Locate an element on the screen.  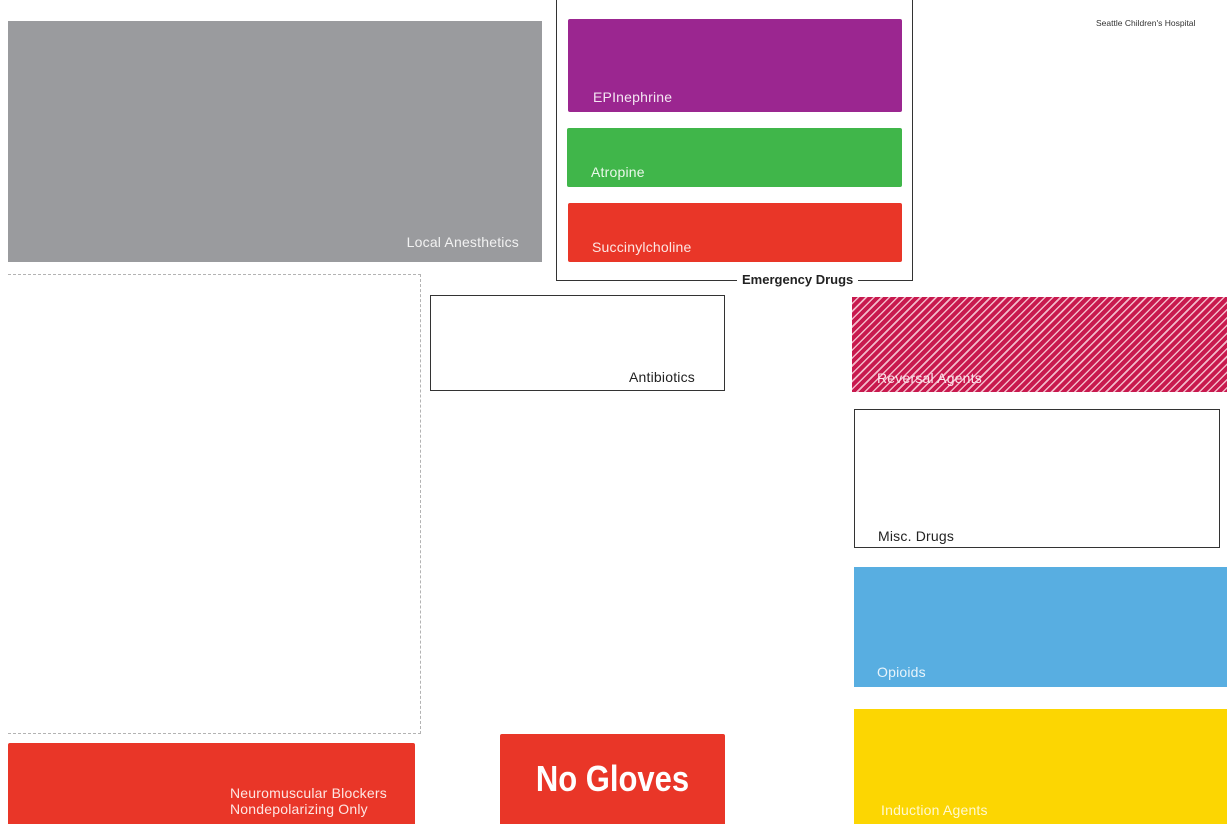
epinephrine-label: EPInephrine is located at coordinates (633, 97).